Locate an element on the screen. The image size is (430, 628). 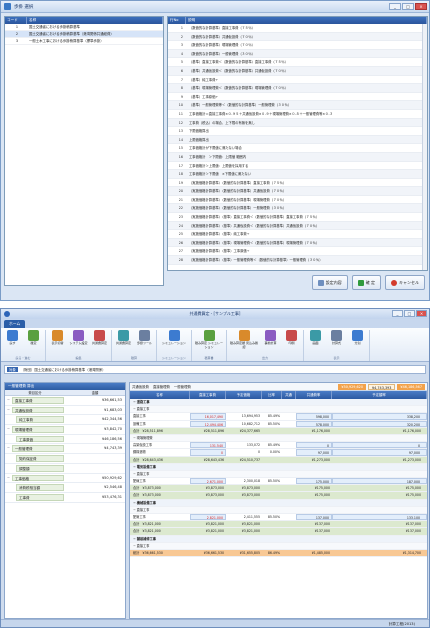
formula-row: 13 下限価格算出 is located at coordinates (297, 131).